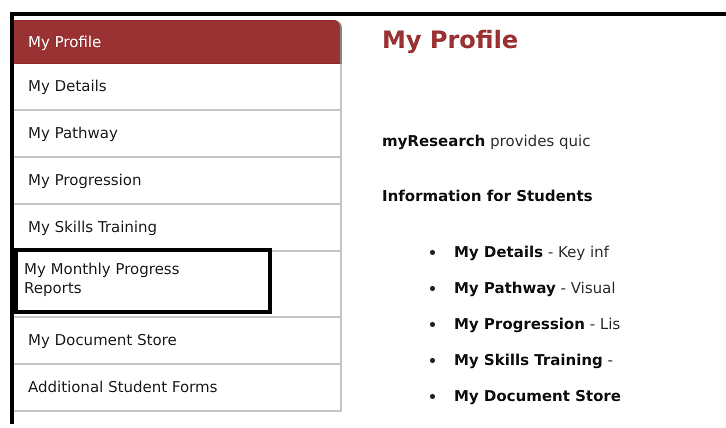 Image resolution: width=726 pixels, height=428 pixels. Describe the element at coordinates (178, 388) in the screenshot. I see `nav-item: Additional Student Forms` at that location.